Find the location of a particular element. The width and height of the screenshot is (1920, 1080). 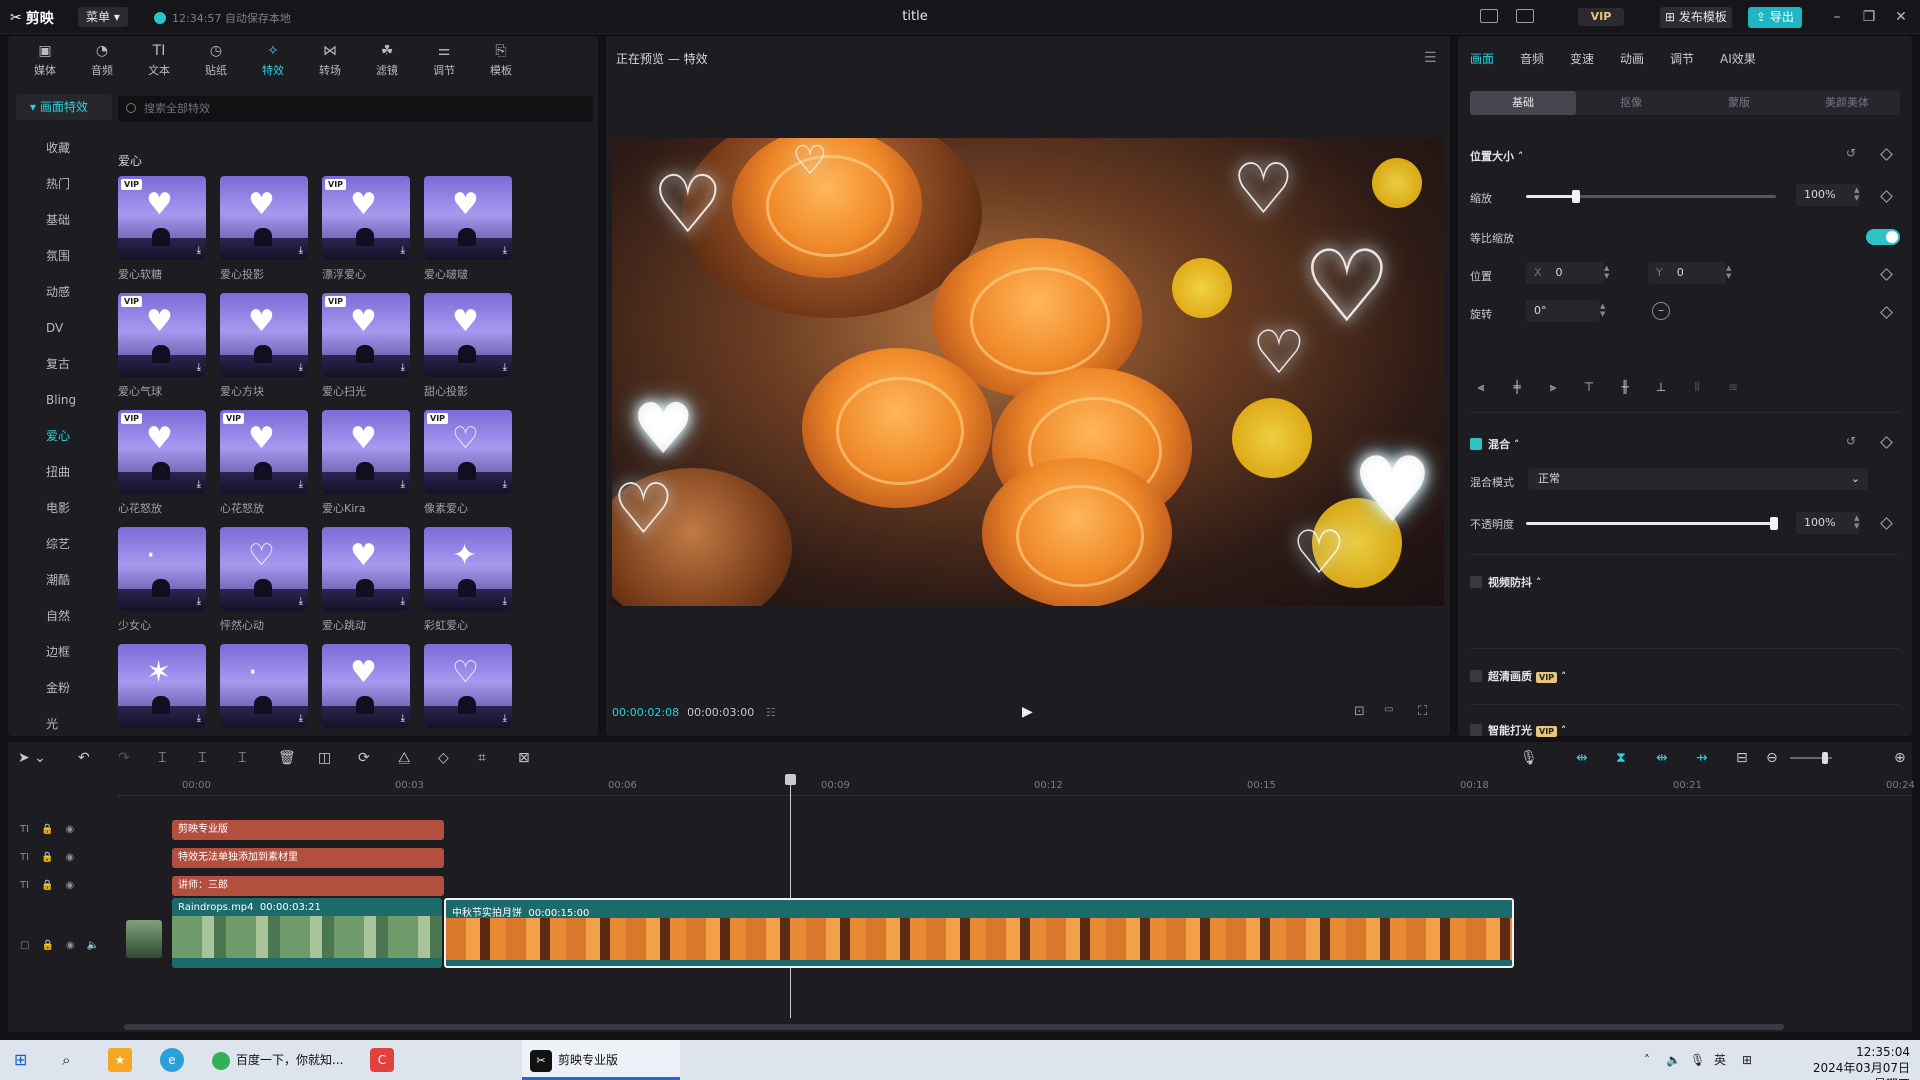

text-clip: 讲师：三郎 is located at coordinates (308, 886).